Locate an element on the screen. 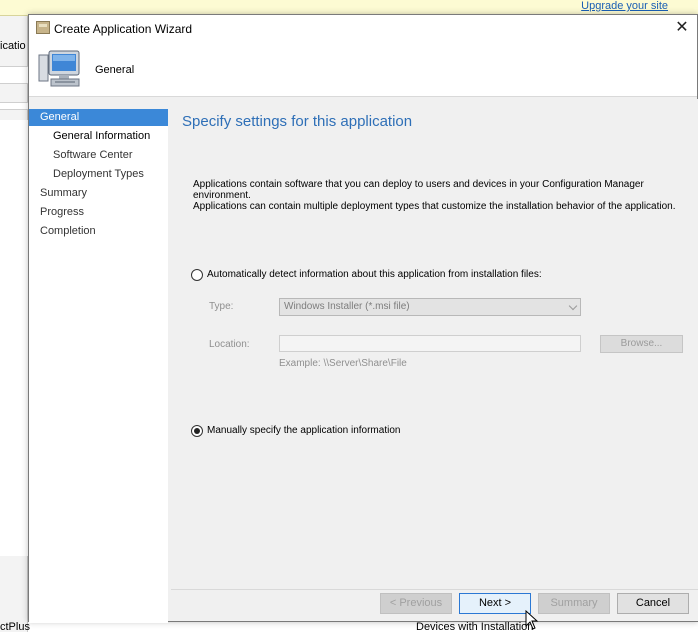  header-page-title: General is located at coordinates (115, 70).